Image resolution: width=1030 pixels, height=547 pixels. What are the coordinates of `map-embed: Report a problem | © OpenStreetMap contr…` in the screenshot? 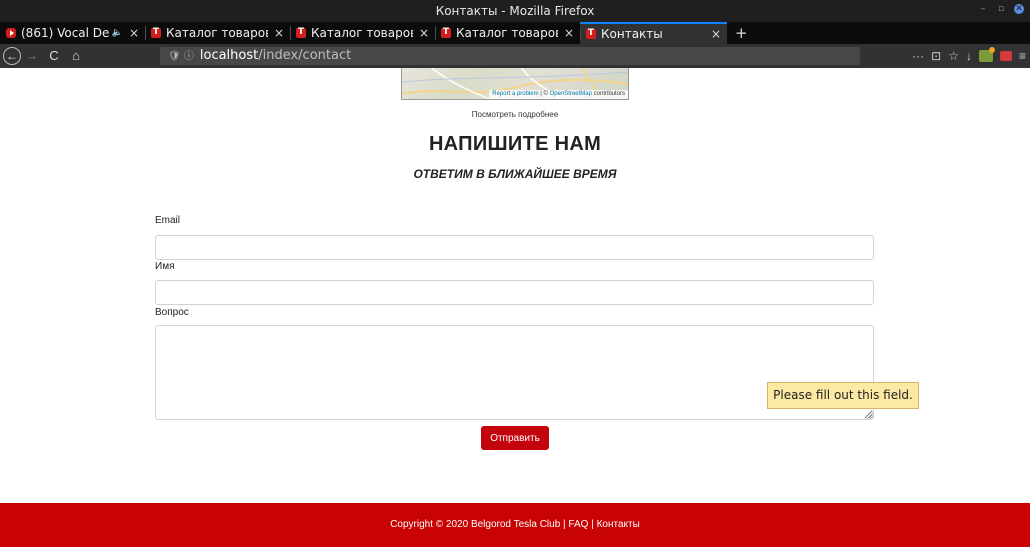 It's located at (515, 84).